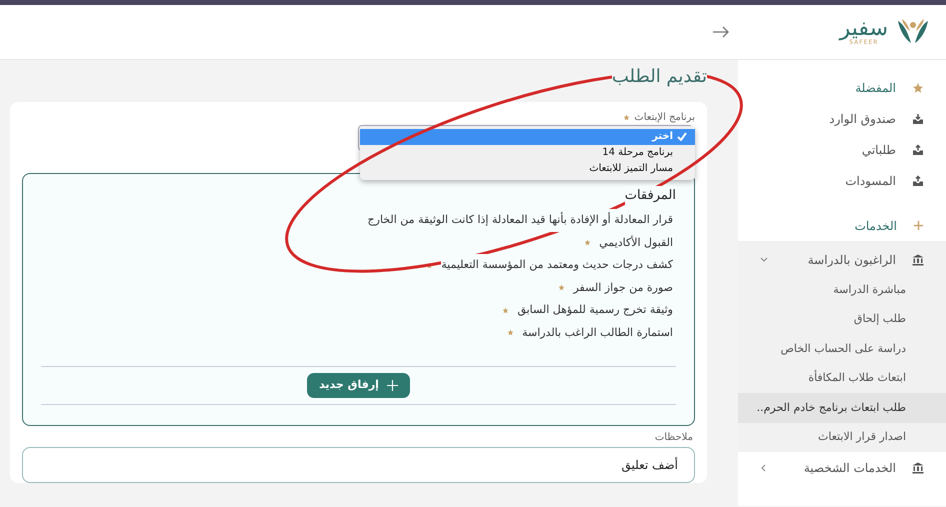 This screenshot has width=946, height=507. I want to click on add-attachment-button: إرفاق جديد, so click(358, 385).